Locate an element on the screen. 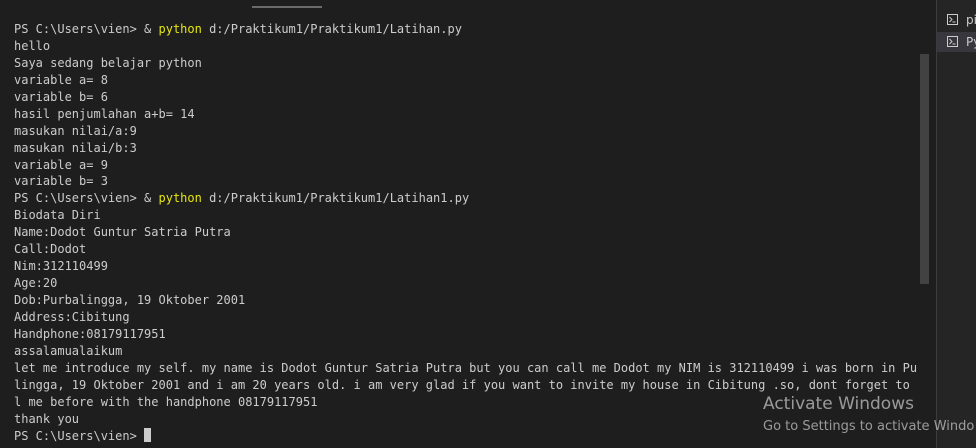  terminal-list-item-active: Py is located at coordinates (956, 42).